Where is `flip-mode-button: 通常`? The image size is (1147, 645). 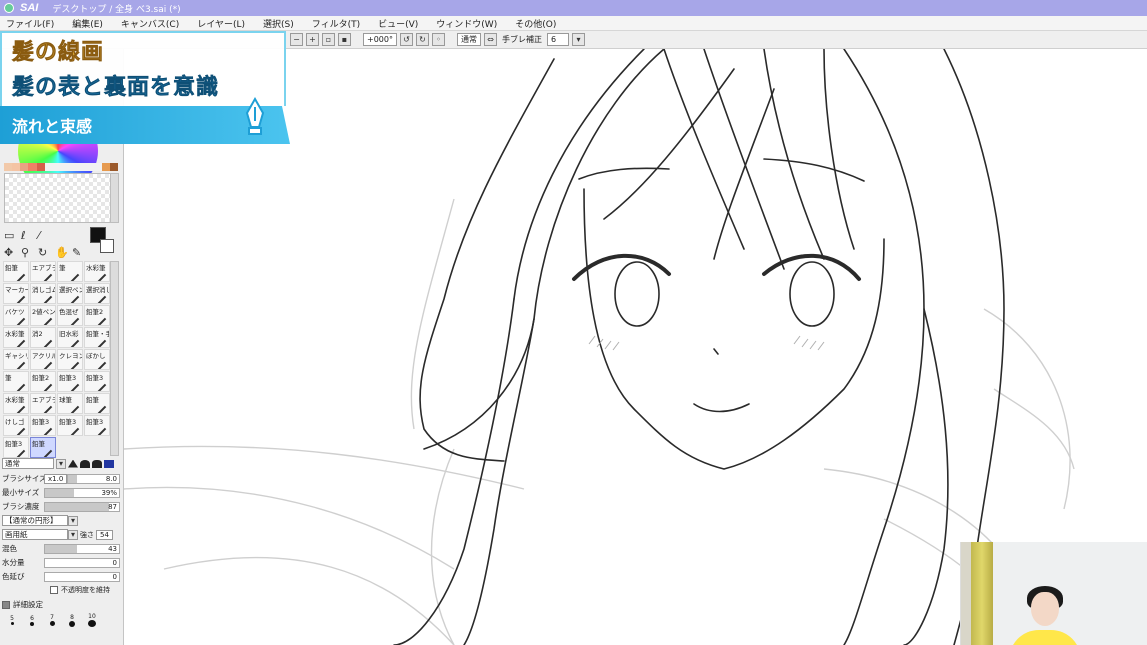
flip-mode-button: 通常 is located at coordinates (468, 39).